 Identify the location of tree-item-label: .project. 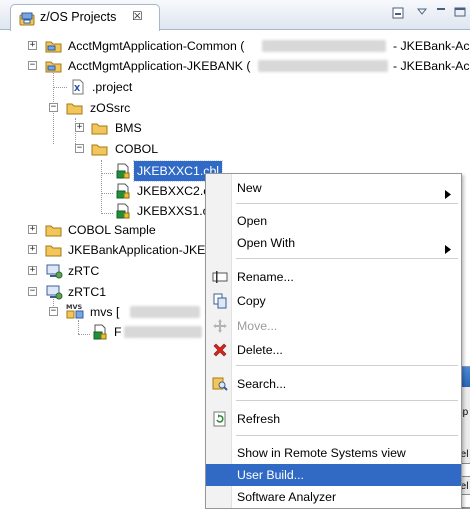
(112, 87).